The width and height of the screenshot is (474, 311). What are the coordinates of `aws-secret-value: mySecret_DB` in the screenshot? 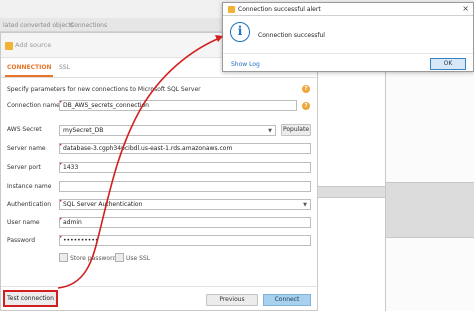 It's located at (83, 130).